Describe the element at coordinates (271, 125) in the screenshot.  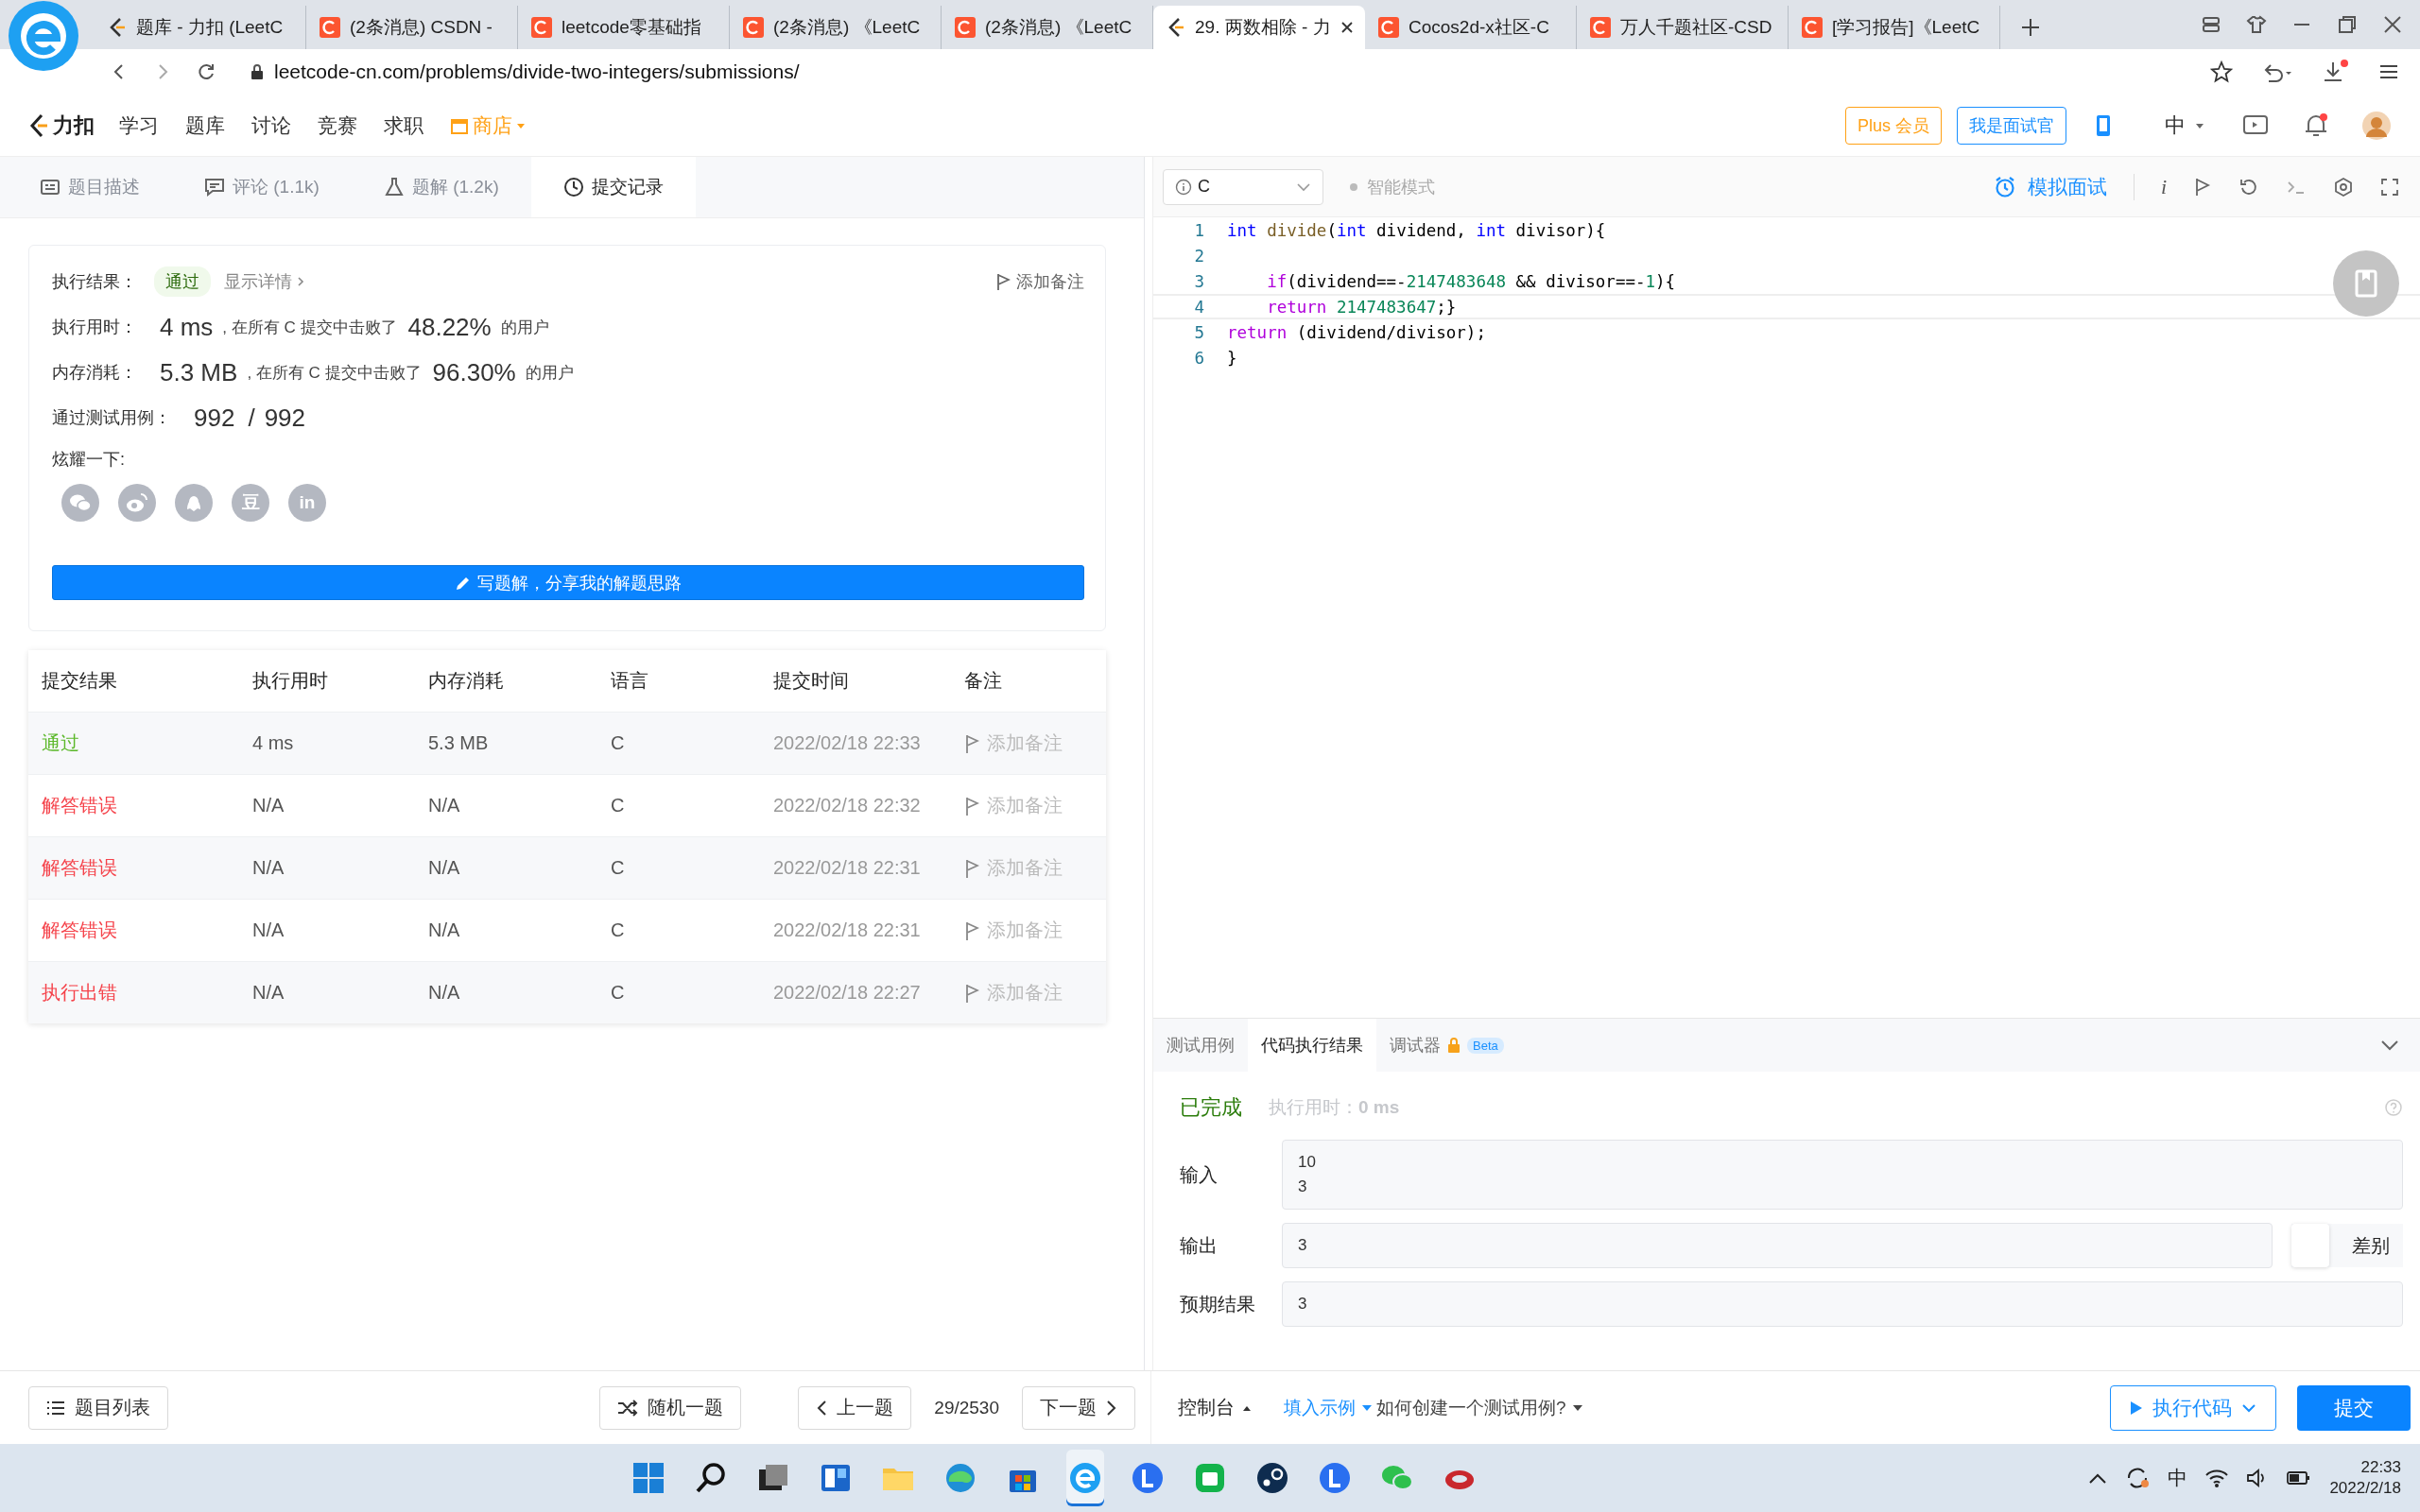
I see `nav-link: 讨论` at that location.